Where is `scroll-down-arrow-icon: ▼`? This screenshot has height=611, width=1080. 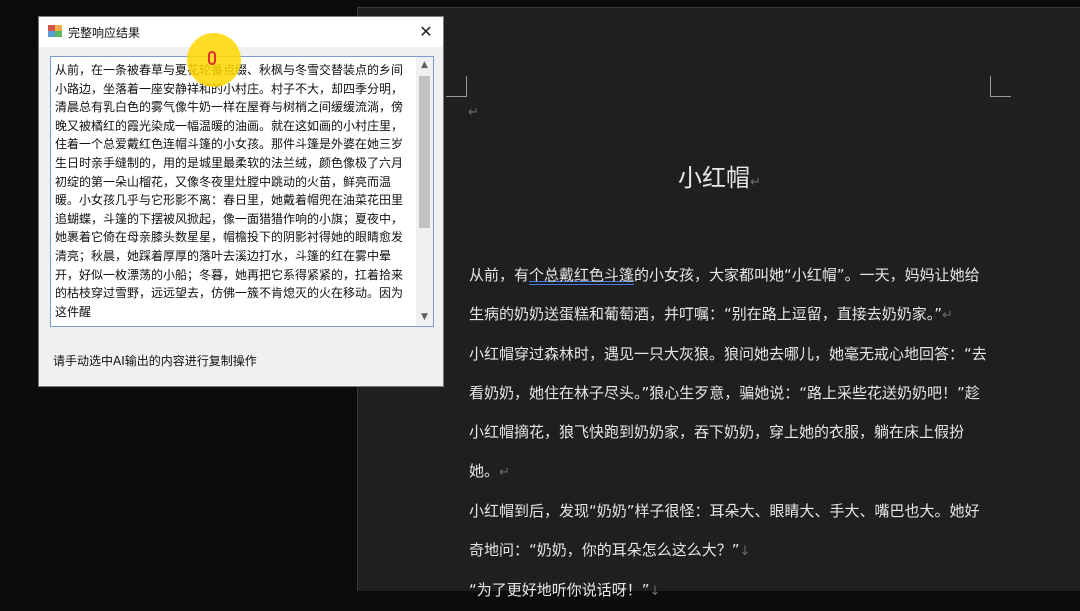
scroll-down-arrow-icon: ▼ is located at coordinates (424, 317).